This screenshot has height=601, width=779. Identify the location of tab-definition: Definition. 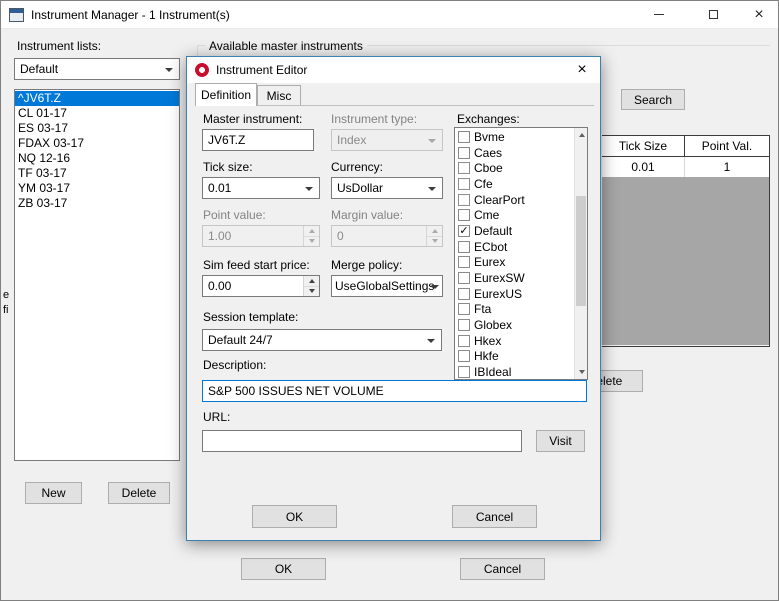
(226, 94).